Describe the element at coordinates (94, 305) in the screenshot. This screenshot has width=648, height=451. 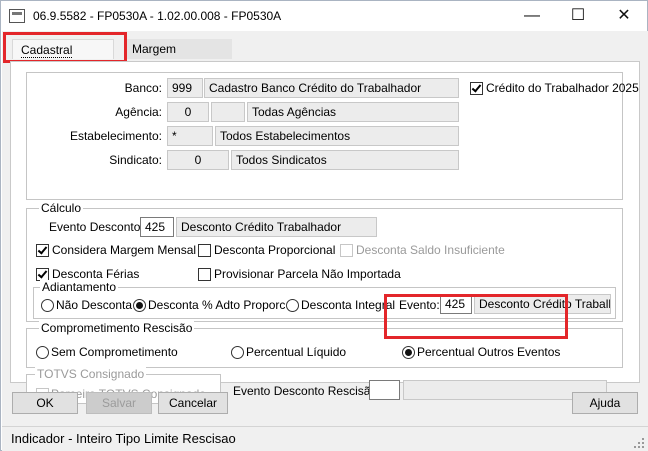
I see `adiantamento-nao-desconta-label: Não Desconta` at that location.